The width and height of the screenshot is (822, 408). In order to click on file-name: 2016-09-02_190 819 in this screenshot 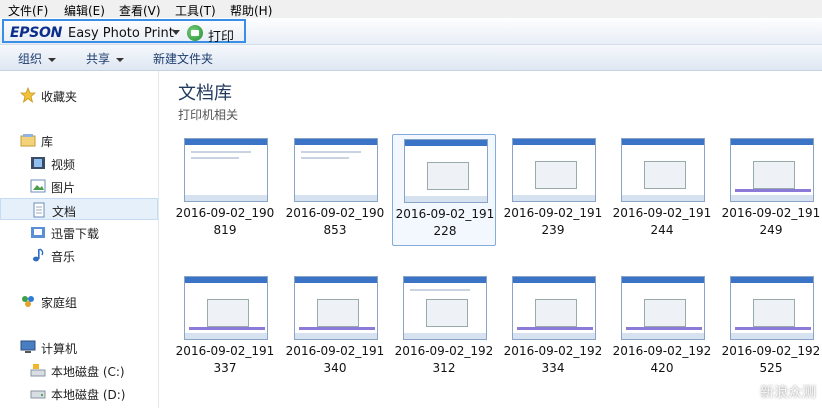, I will do `click(225, 221)`.